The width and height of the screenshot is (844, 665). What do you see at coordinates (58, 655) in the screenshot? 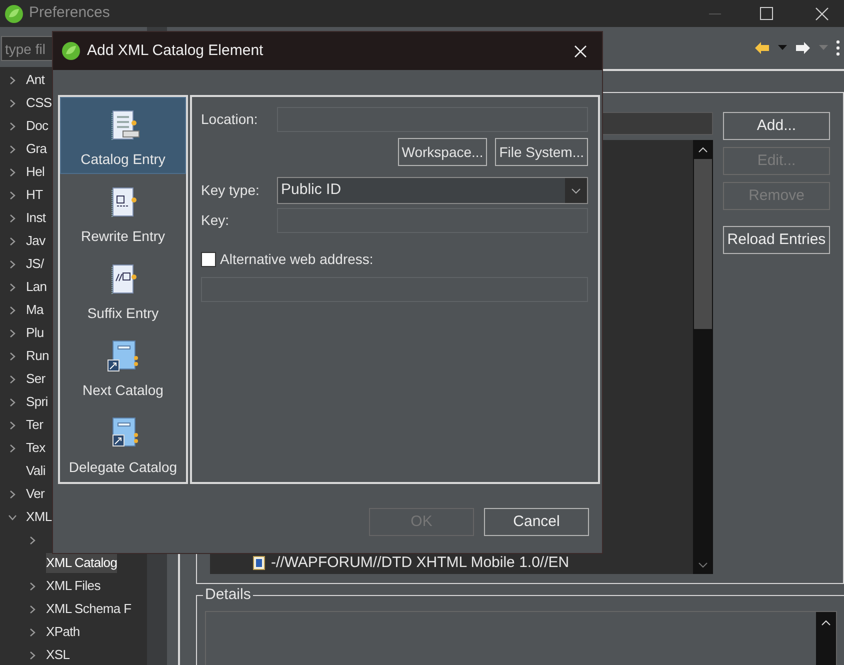
I see `tree-item: XSL` at bounding box center [58, 655].